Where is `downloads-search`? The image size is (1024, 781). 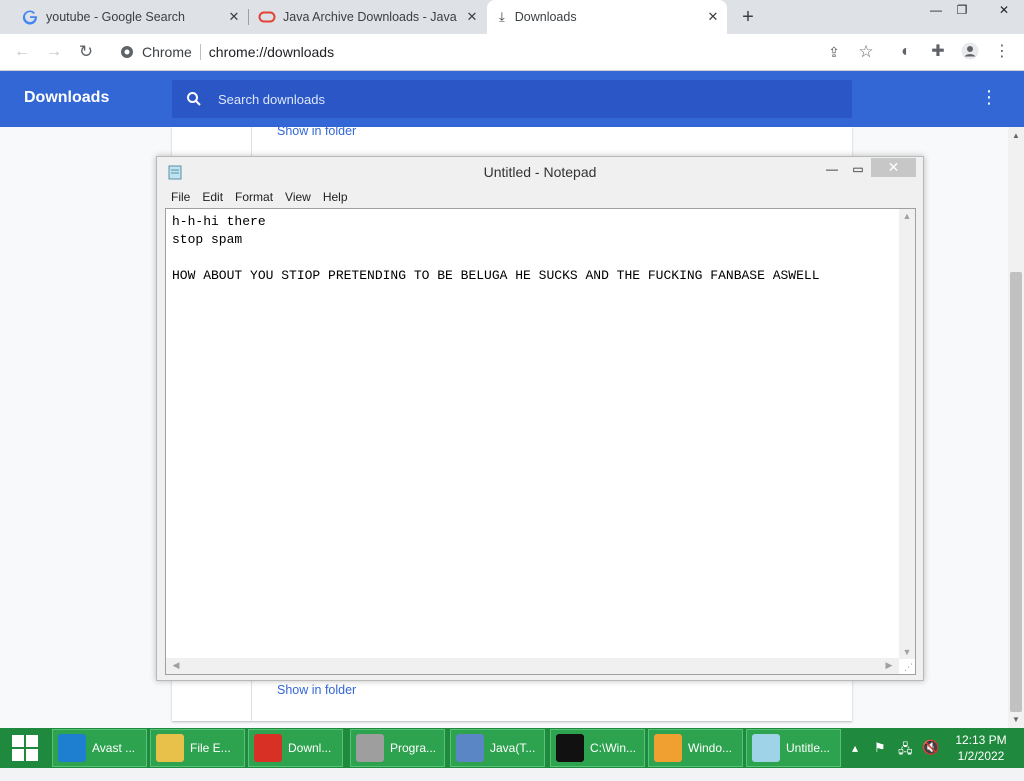 downloads-search is located at coordinates (512, 99).